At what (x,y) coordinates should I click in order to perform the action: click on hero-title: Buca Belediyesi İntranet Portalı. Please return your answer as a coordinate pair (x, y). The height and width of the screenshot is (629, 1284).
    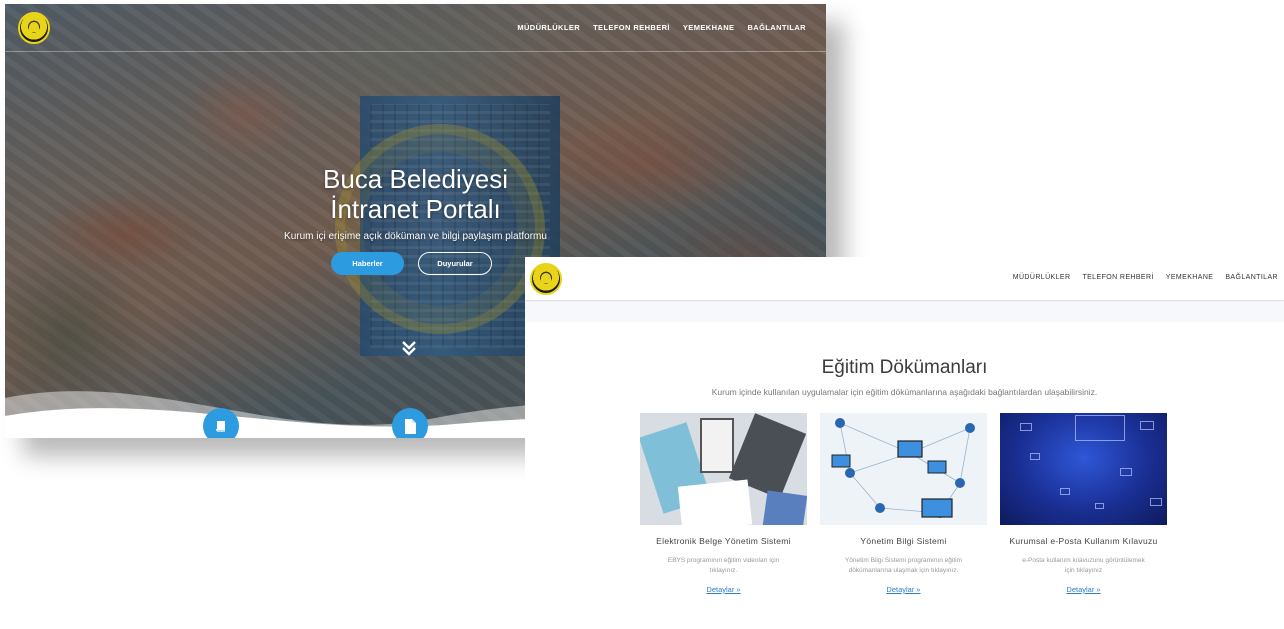
    Looking at the image, I should click on (415, 194).